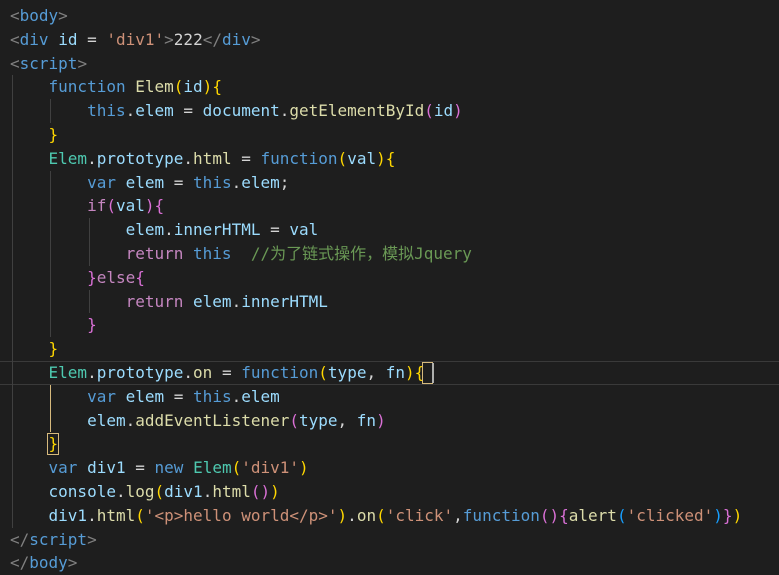 The height and width of the screenshot is (575, 779). I want to click on code-text: elem.innerHTML = val, so click(164, 230).